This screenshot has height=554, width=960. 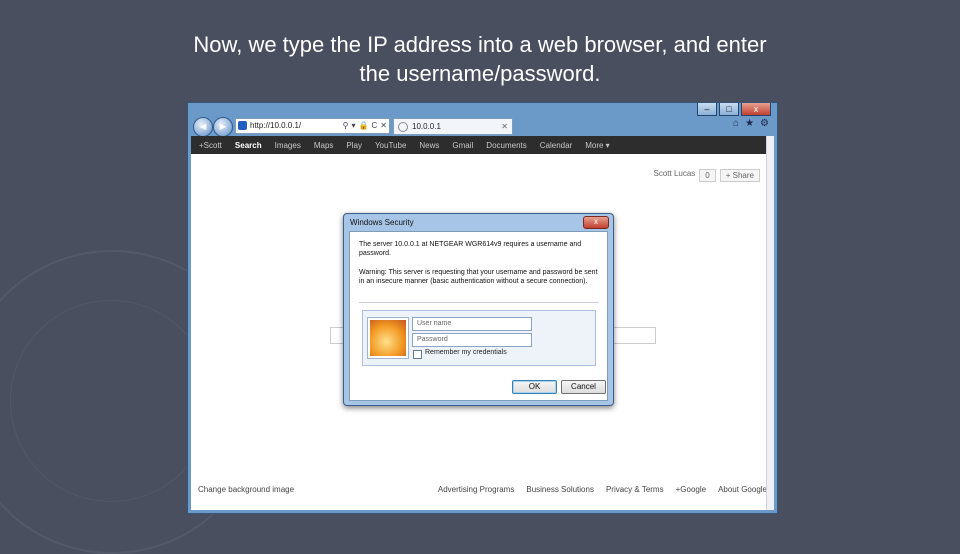 I want to click on dropdown-icon: ▾, so click(x=354, y=126).